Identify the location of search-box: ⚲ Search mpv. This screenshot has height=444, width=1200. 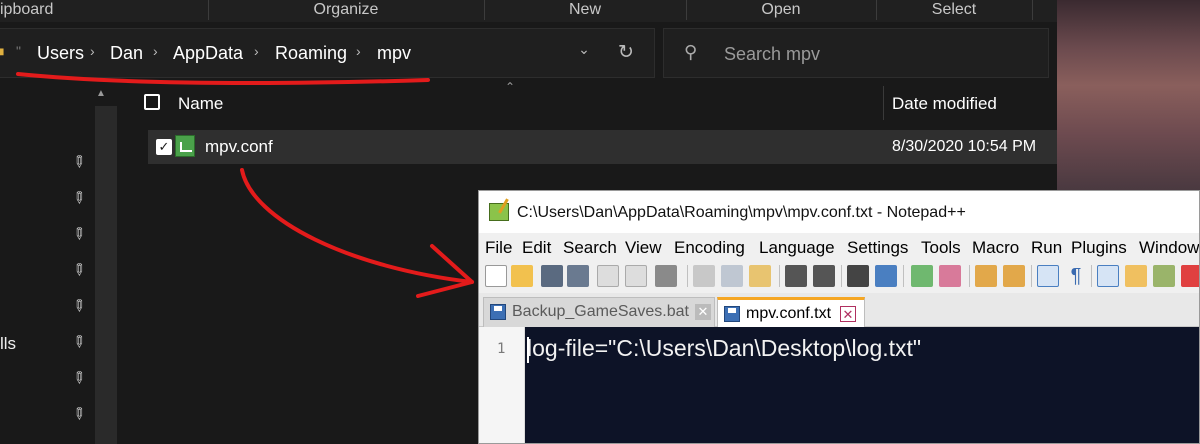
(856, 53).